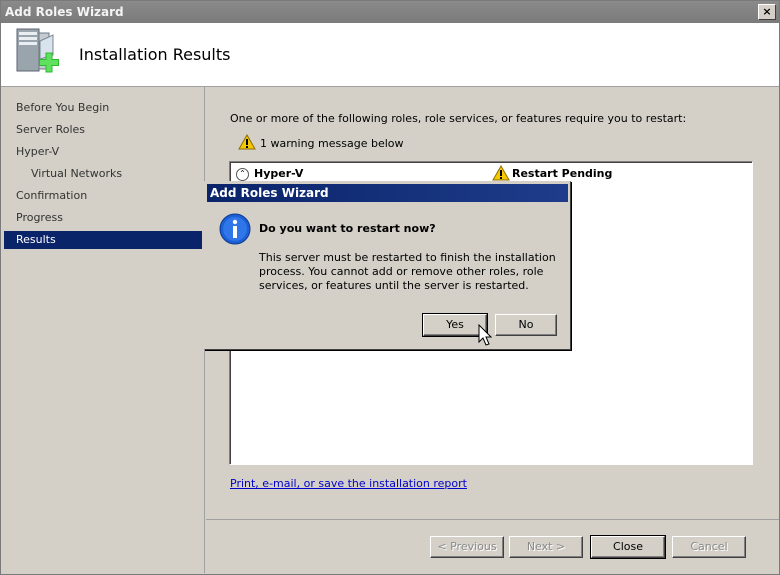  I want to click on result-status: Restart Pending, so click(562, 173).